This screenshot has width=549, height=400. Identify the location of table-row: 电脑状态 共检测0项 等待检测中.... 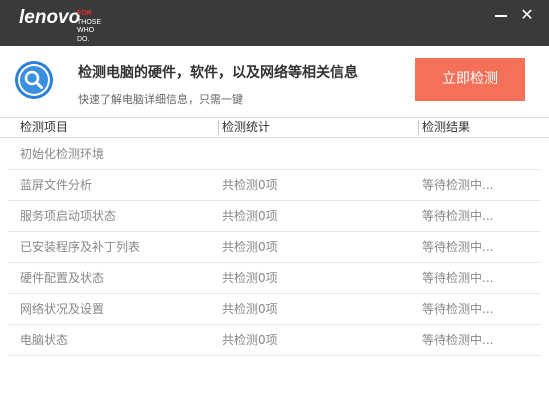
(274, 340).